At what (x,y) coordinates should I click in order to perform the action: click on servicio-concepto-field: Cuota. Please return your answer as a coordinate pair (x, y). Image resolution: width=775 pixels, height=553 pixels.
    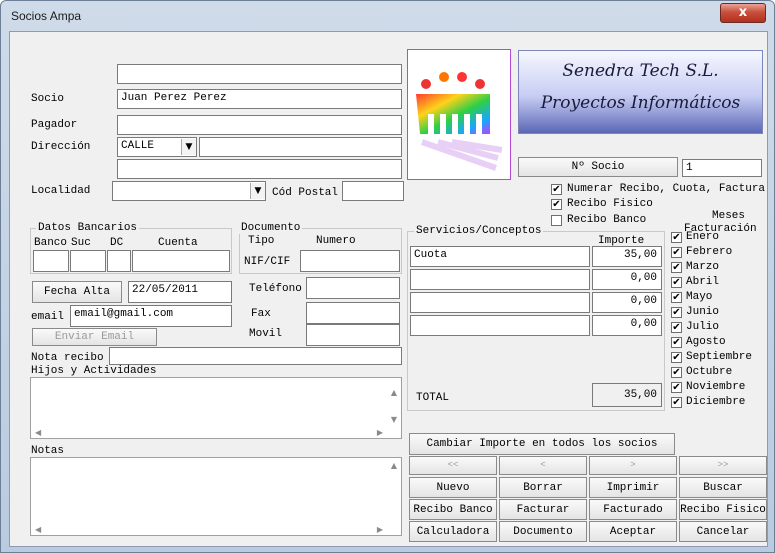
    Looking at the image, I should click on (500, 256).